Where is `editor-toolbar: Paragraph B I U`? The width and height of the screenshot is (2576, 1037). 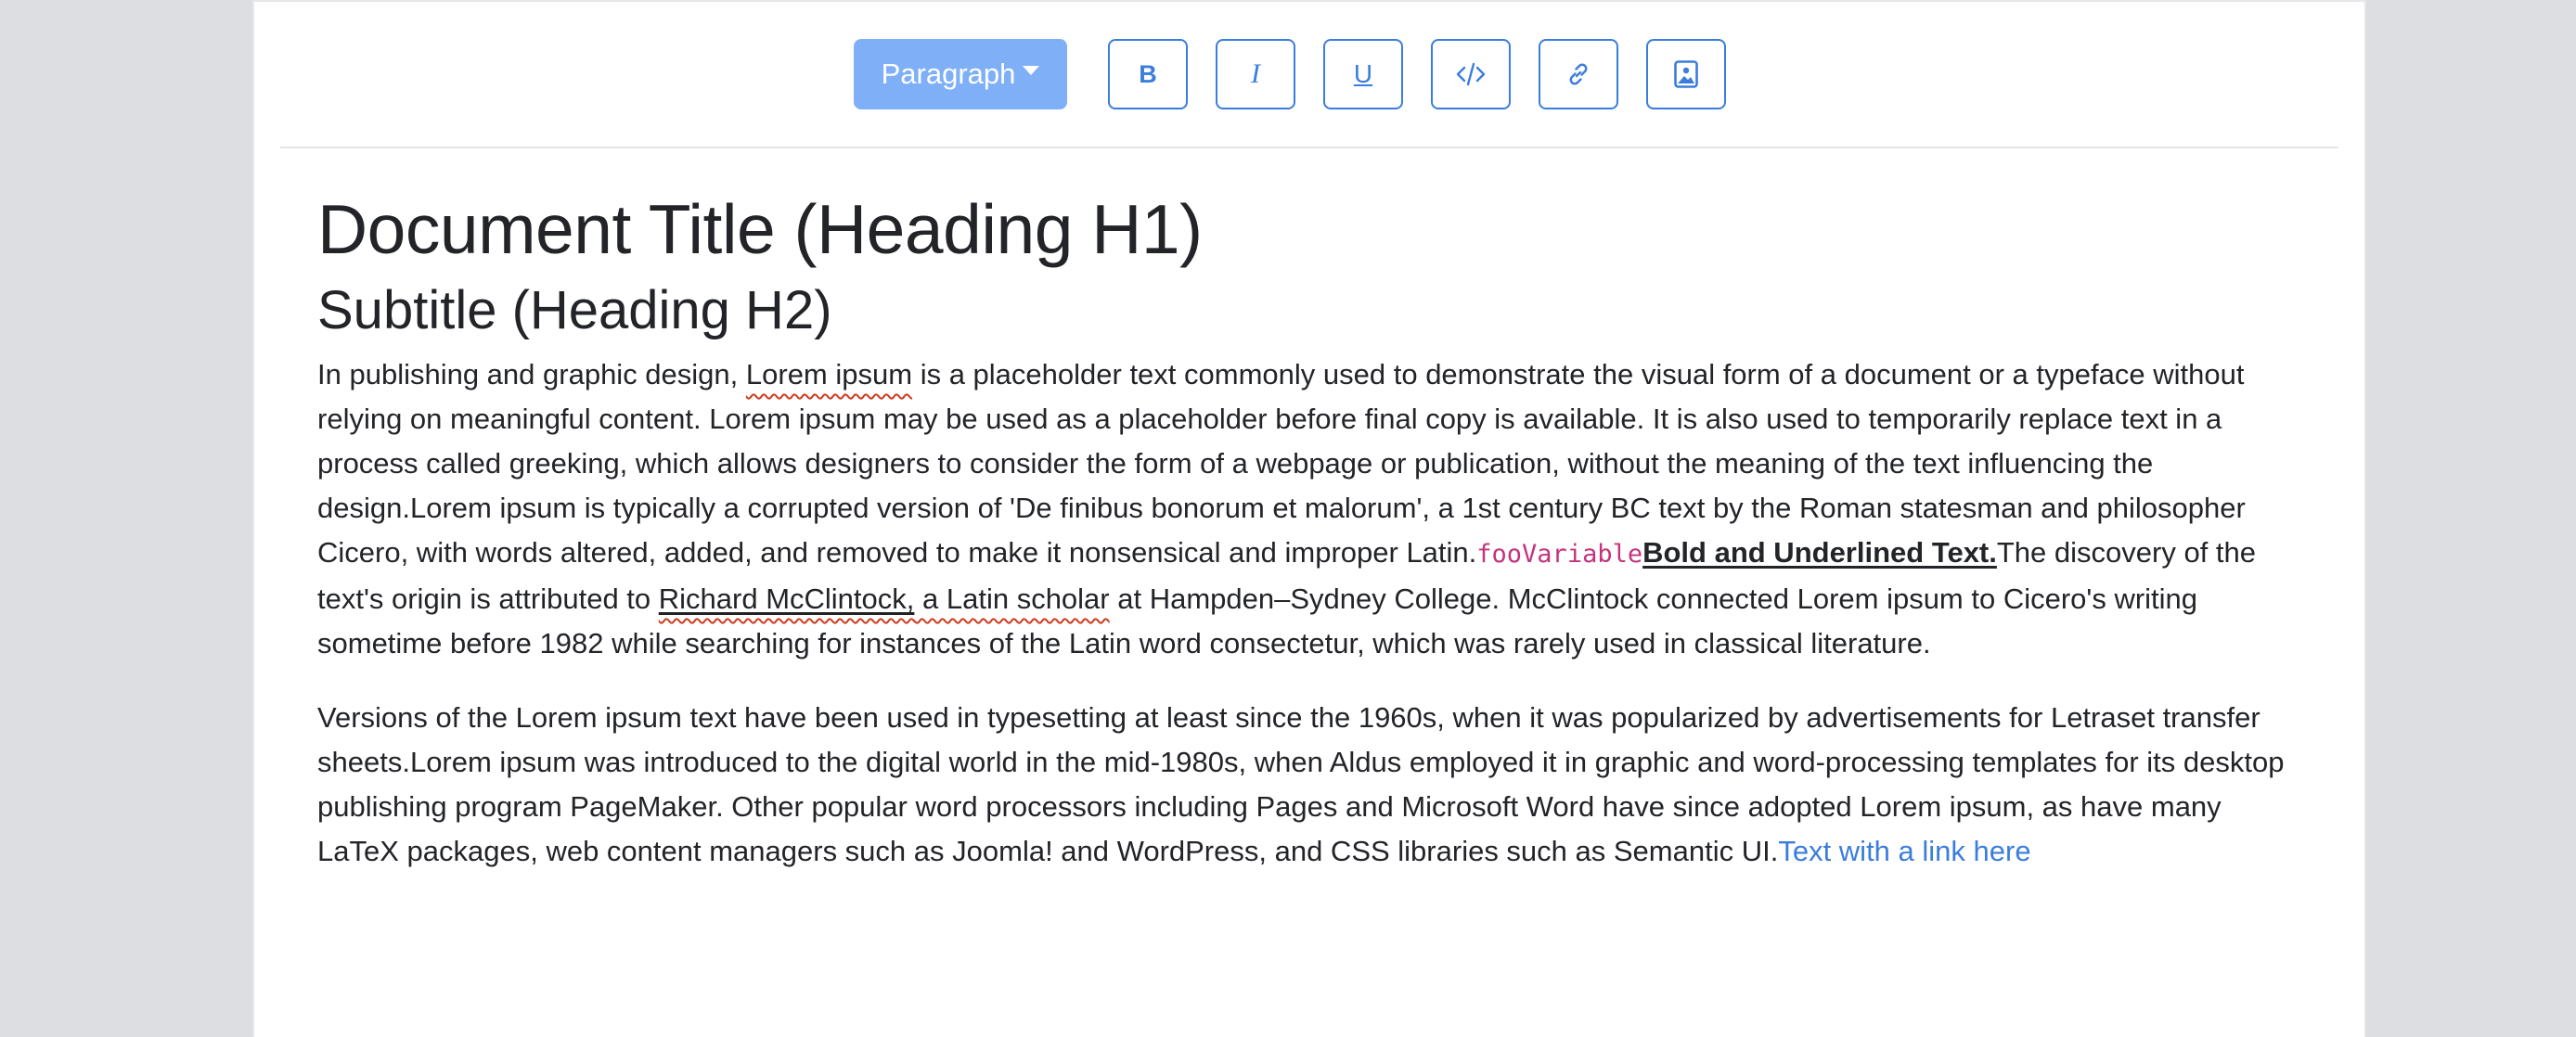 editor-toolbar: Paragraph B I U is located at coordinates (1309, 75).